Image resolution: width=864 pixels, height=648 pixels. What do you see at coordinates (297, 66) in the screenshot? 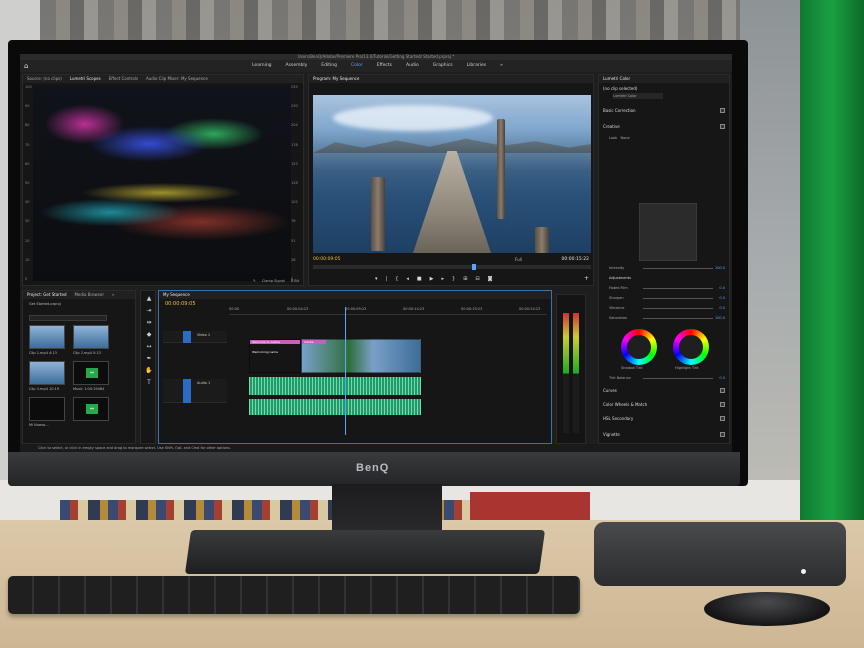
I see `workspace-tab: Assembly` at bounding box center [297, 66].